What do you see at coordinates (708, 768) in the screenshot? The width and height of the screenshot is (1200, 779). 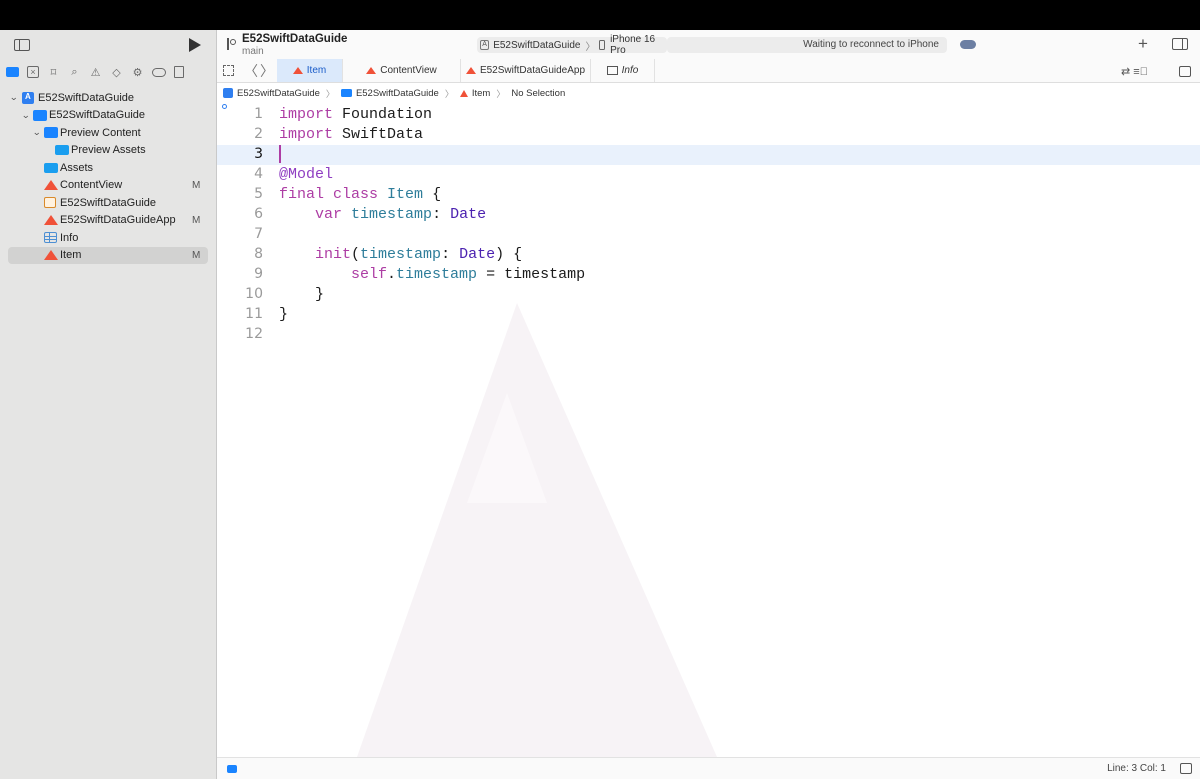 I see `editor-status-bar: Line: 3 Col: 1` at bounding box center [708, 768].